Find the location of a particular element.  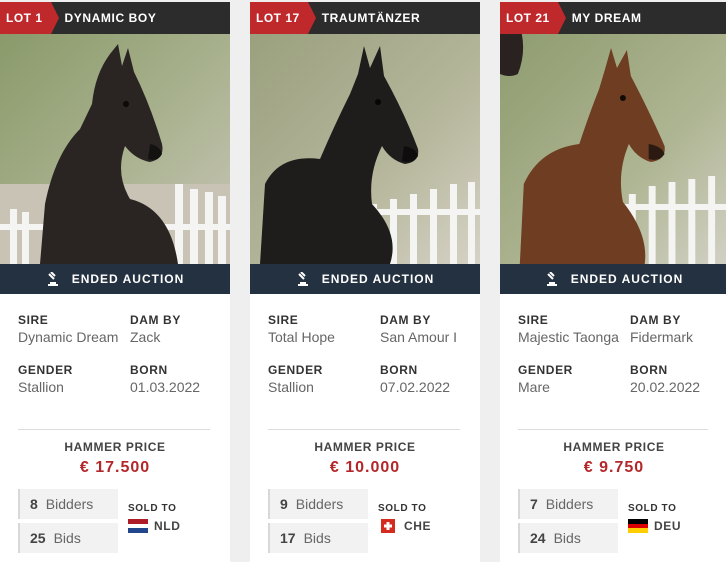

country-code: NLD is located at coordinates (167, 526).